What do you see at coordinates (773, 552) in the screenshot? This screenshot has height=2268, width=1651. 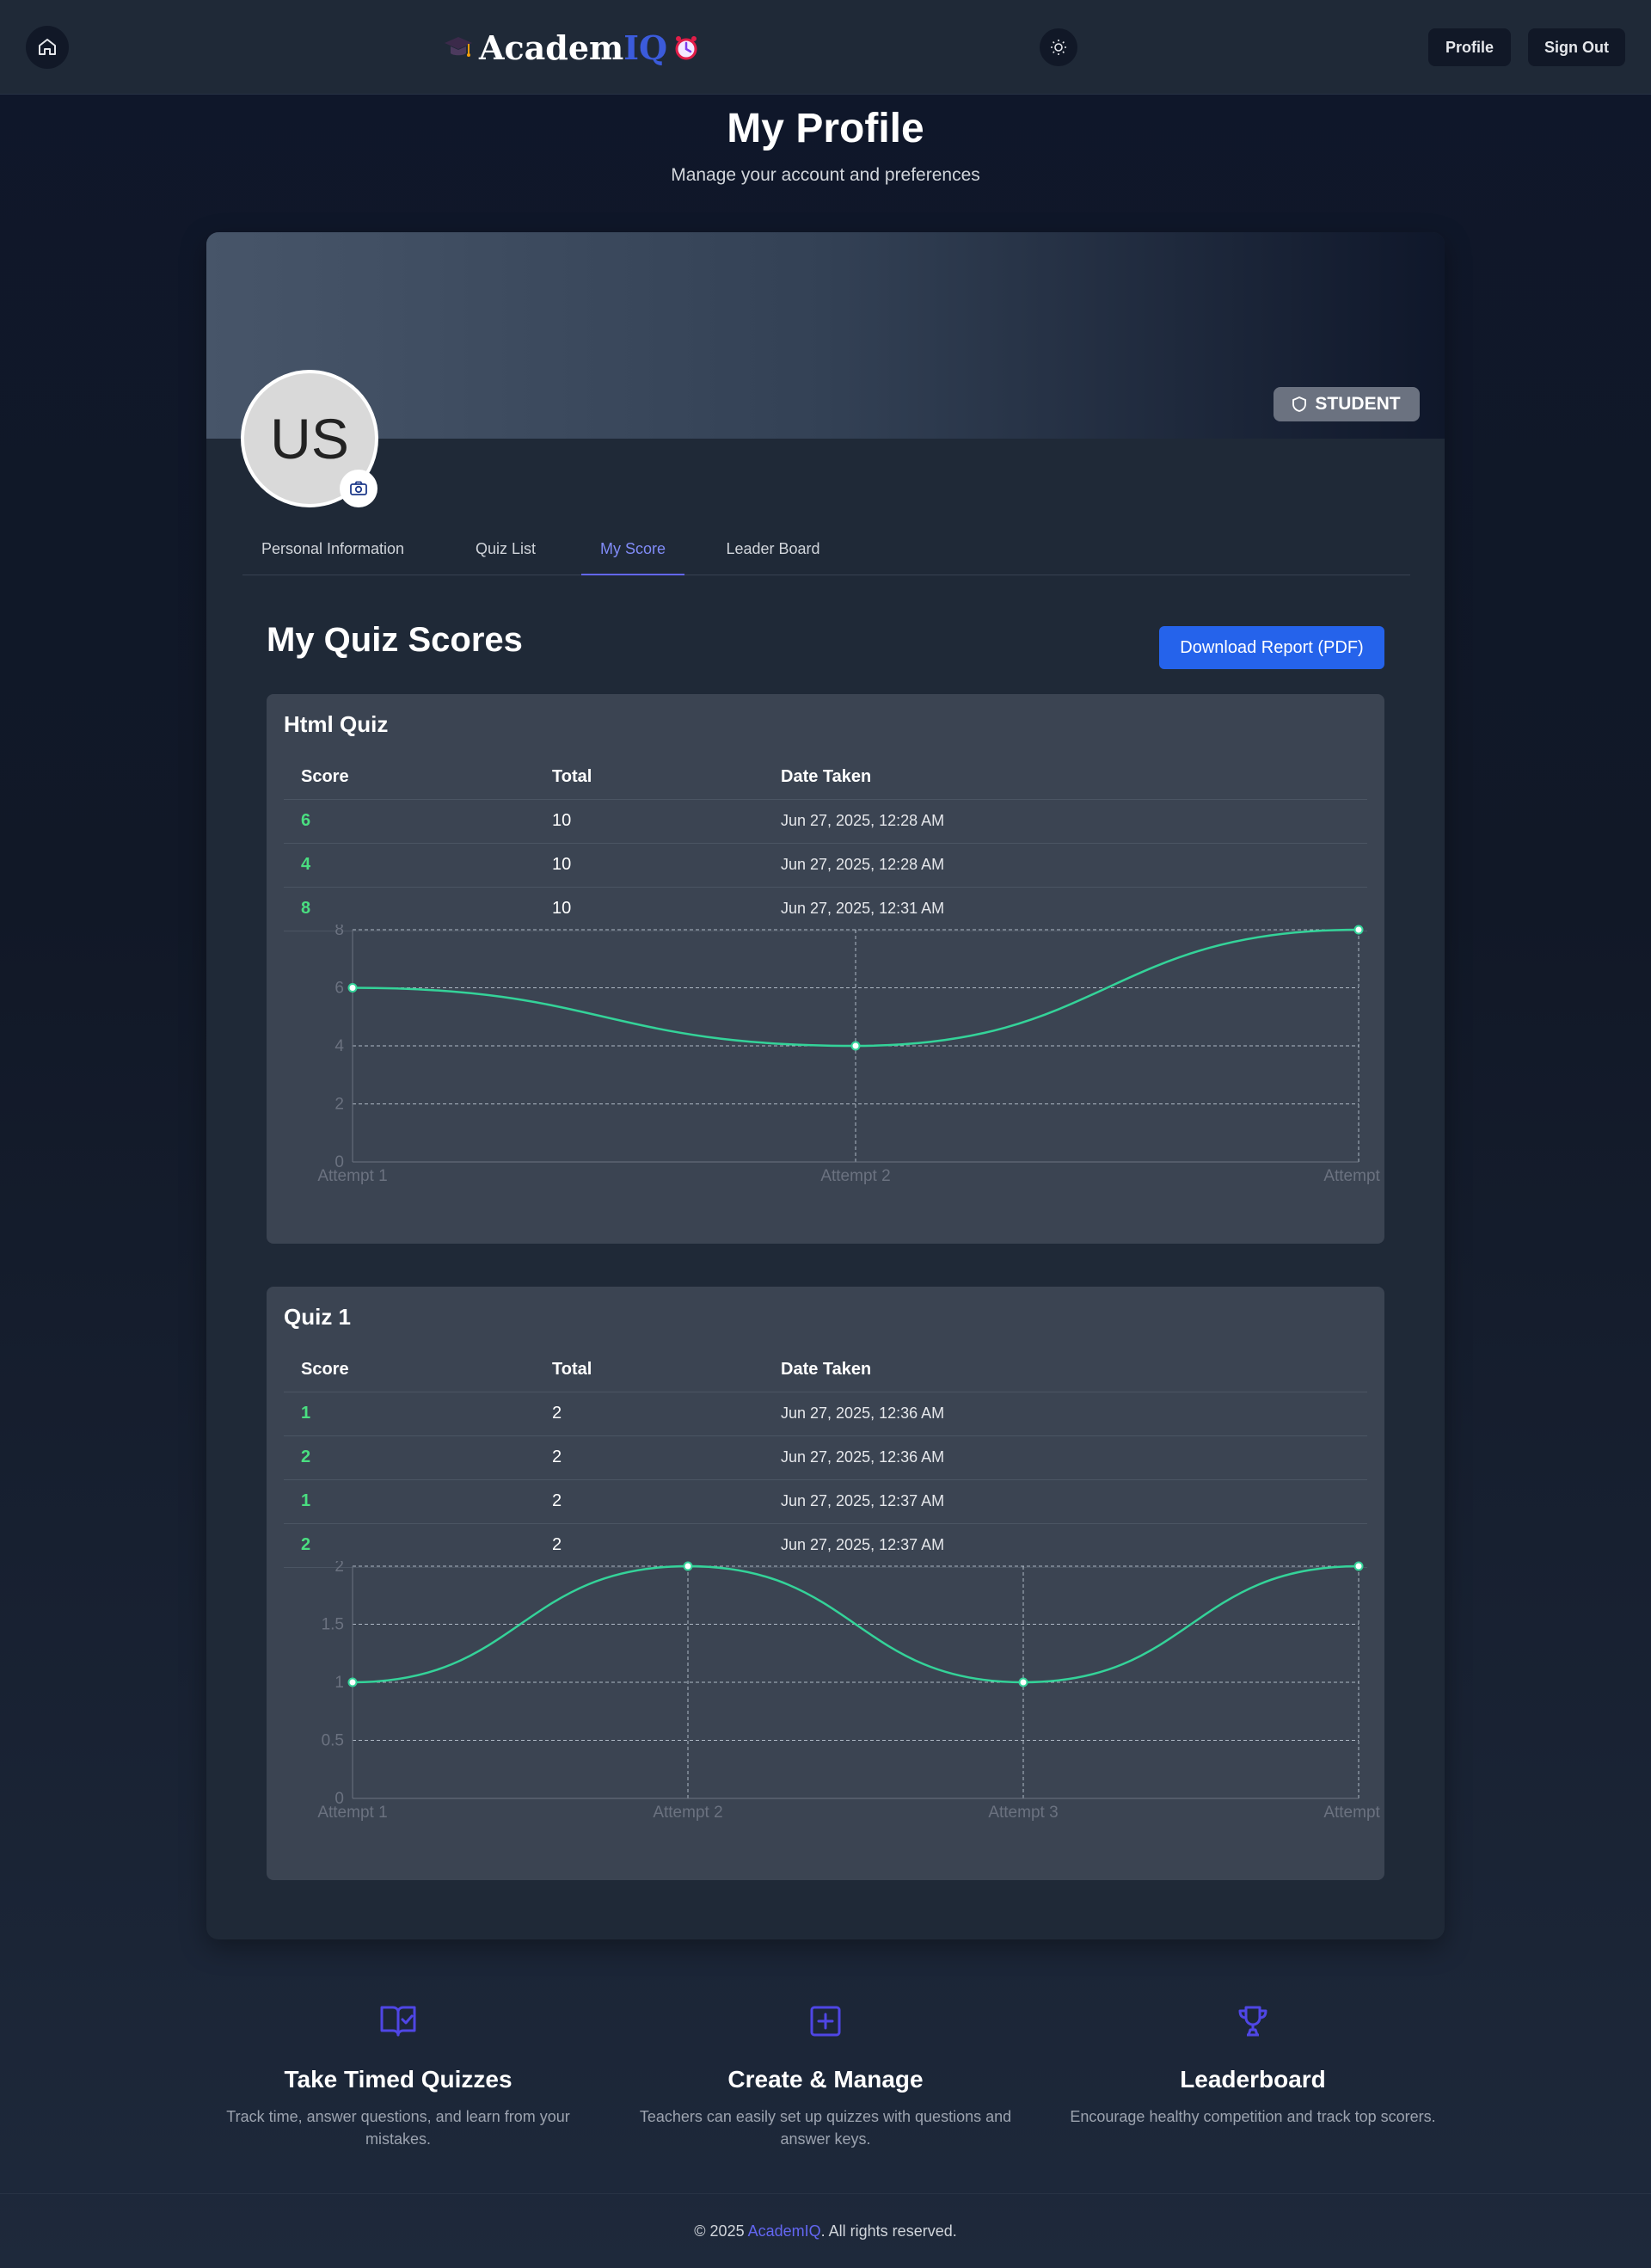 I see `tab-leader-board: Leader Board` at bounding box center [773, 552].